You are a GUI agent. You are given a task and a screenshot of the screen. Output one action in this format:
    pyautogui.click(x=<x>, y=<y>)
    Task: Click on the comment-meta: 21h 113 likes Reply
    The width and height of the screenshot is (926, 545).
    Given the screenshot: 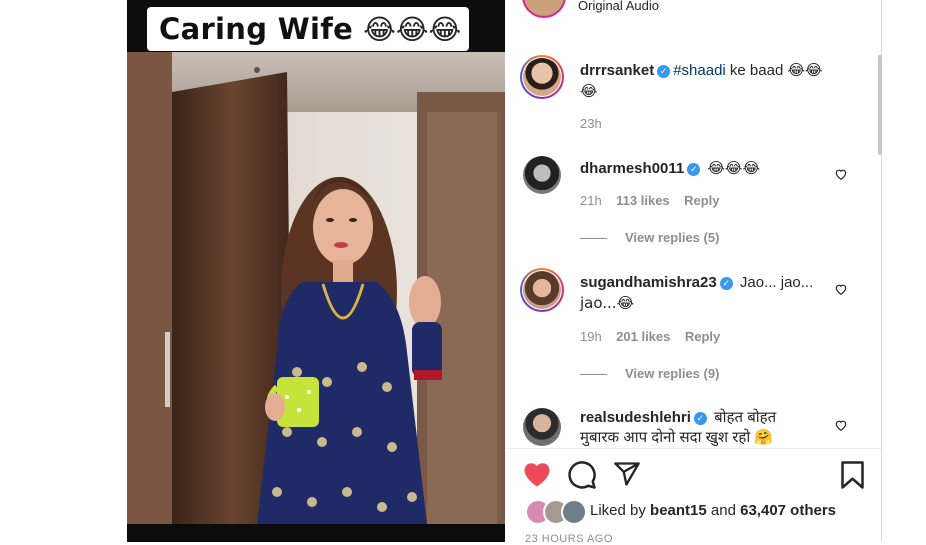 What is the action you would take?
    pyautogui.click(x=650, y=200)
    